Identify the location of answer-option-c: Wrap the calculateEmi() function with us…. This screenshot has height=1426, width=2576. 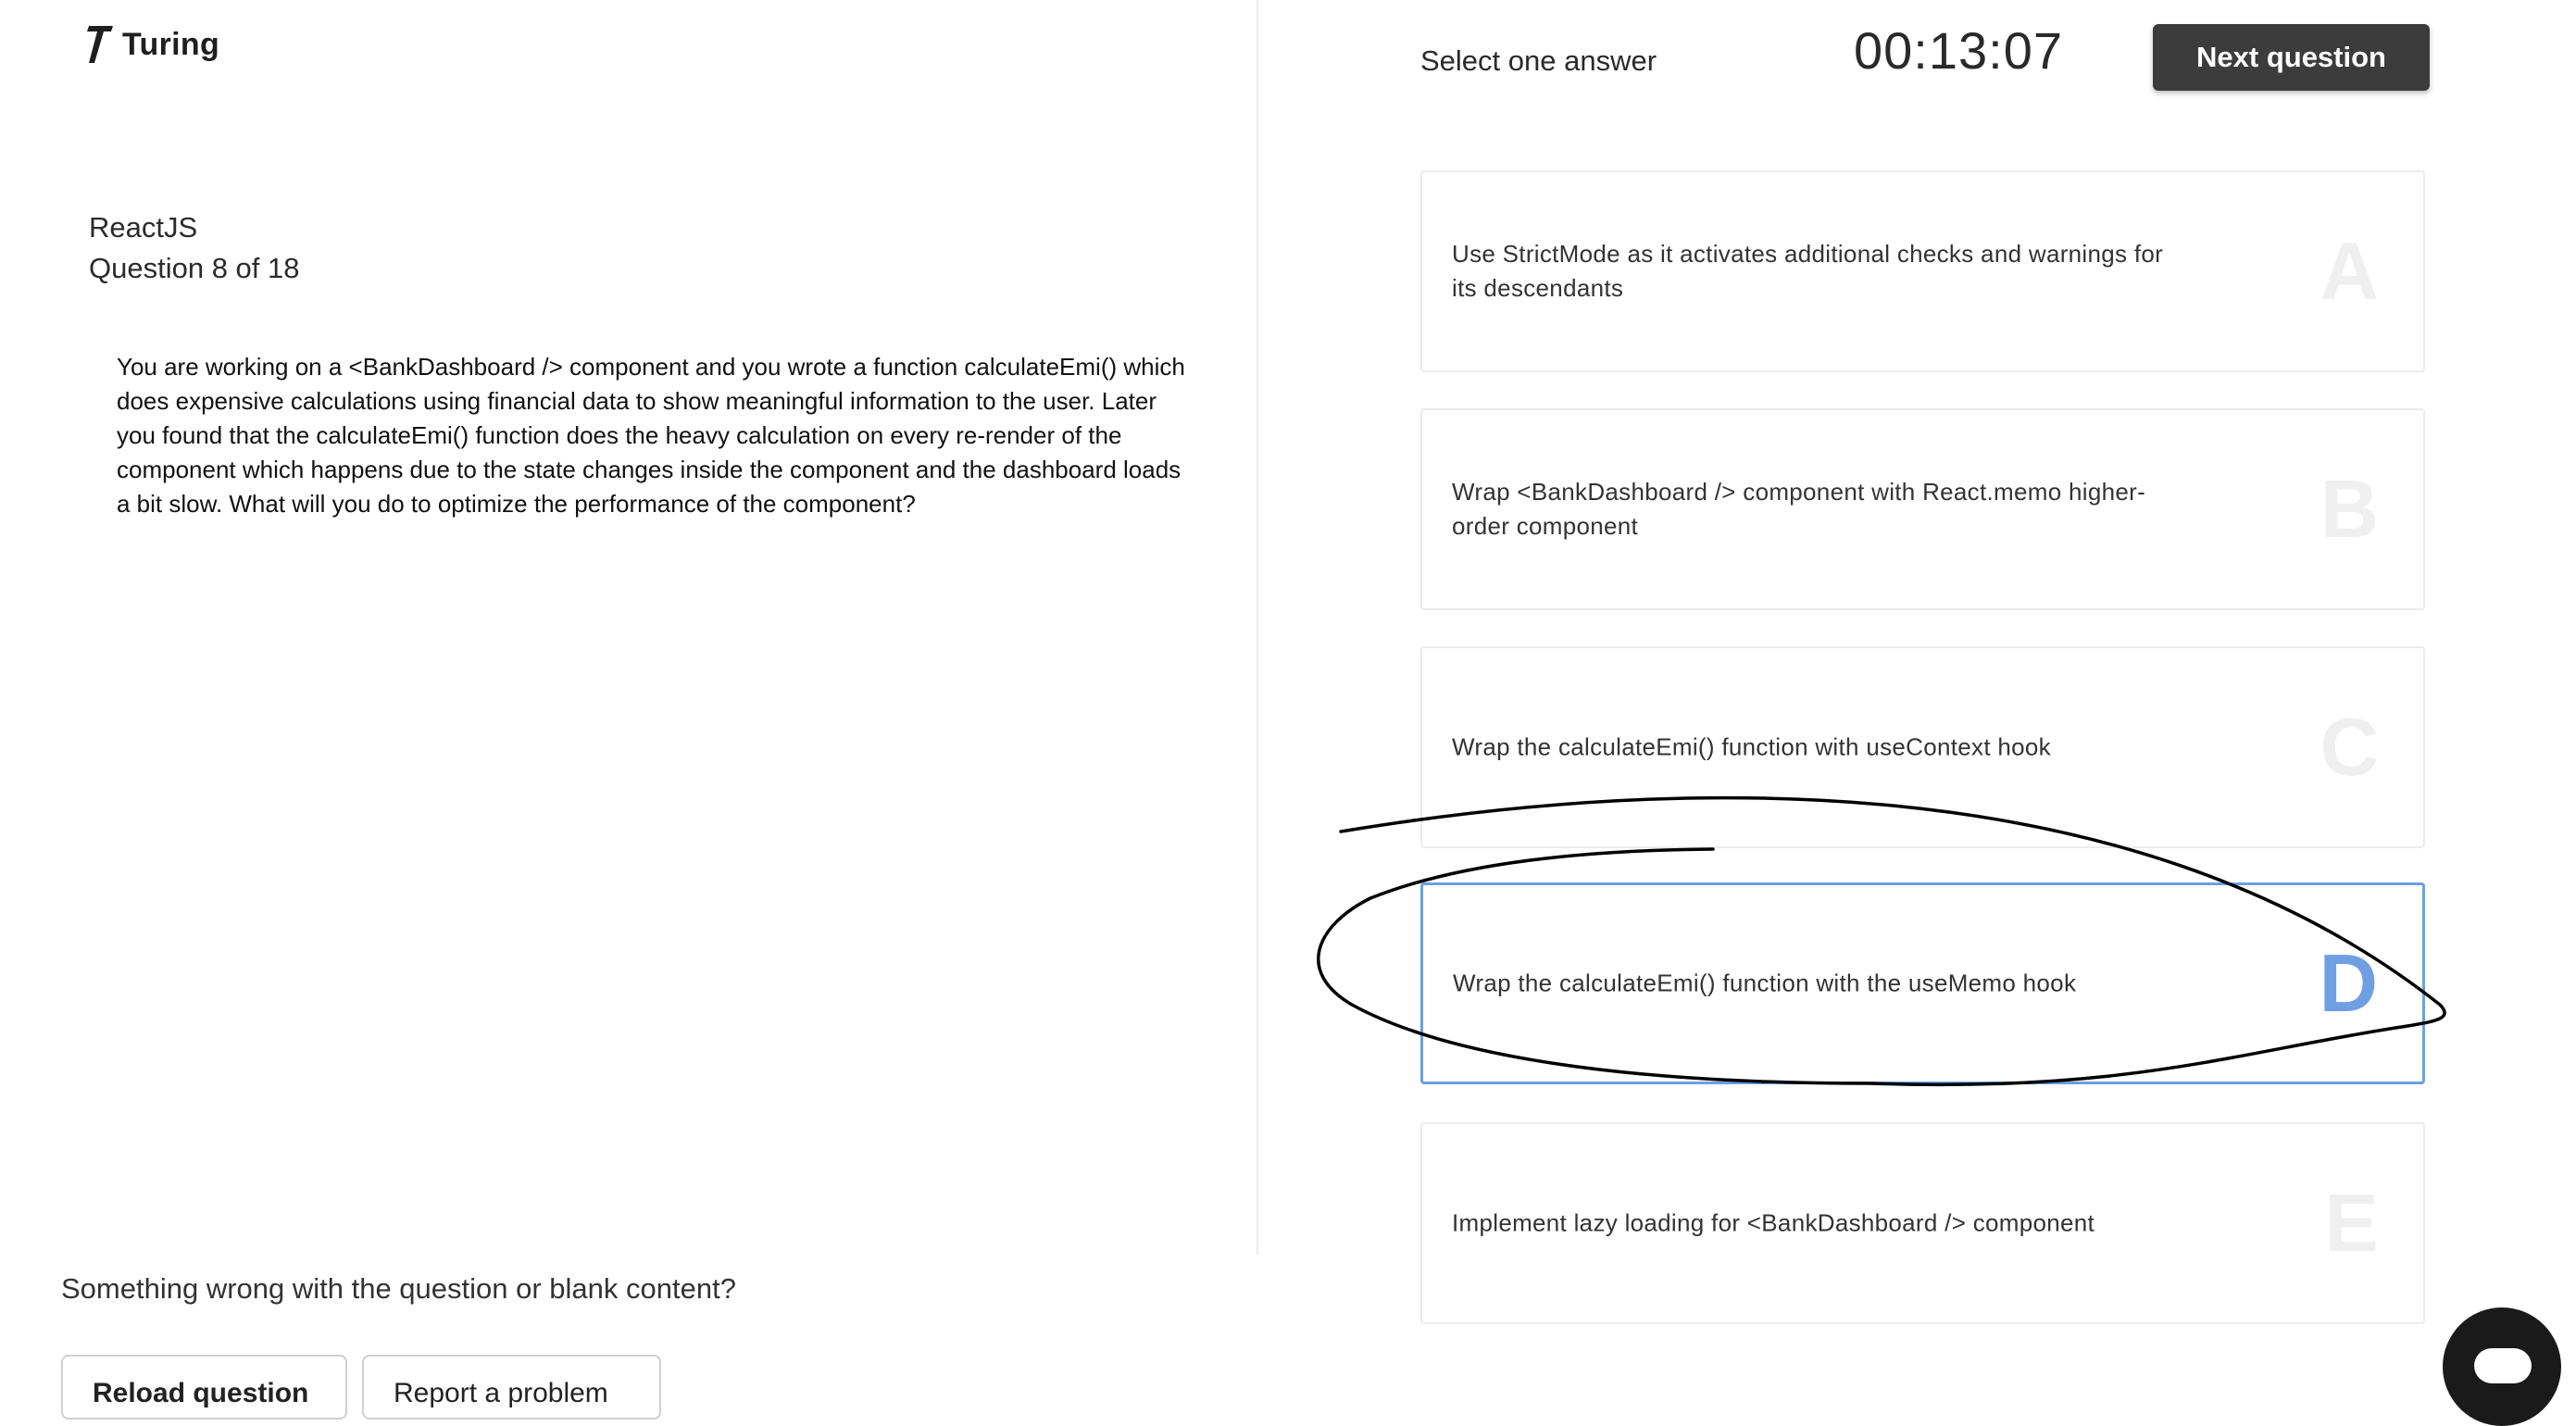
(1923, 747).